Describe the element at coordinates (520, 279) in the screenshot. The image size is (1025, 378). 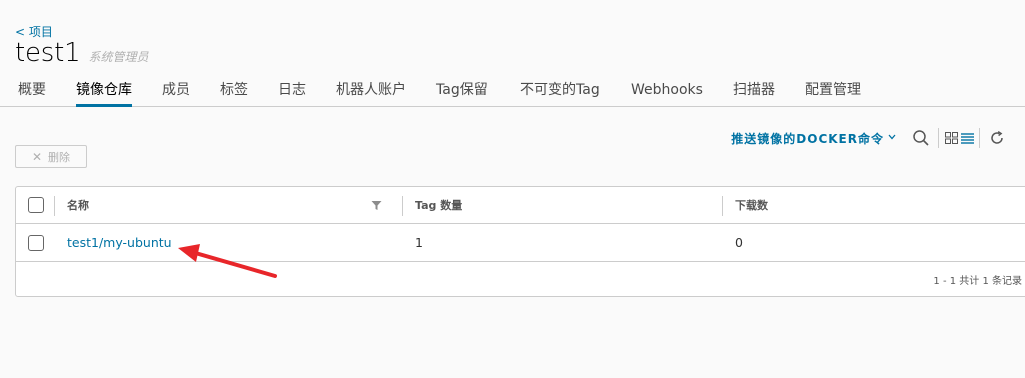
I see `table-footer: 1 - 1 共计 1 条记录` at that location.